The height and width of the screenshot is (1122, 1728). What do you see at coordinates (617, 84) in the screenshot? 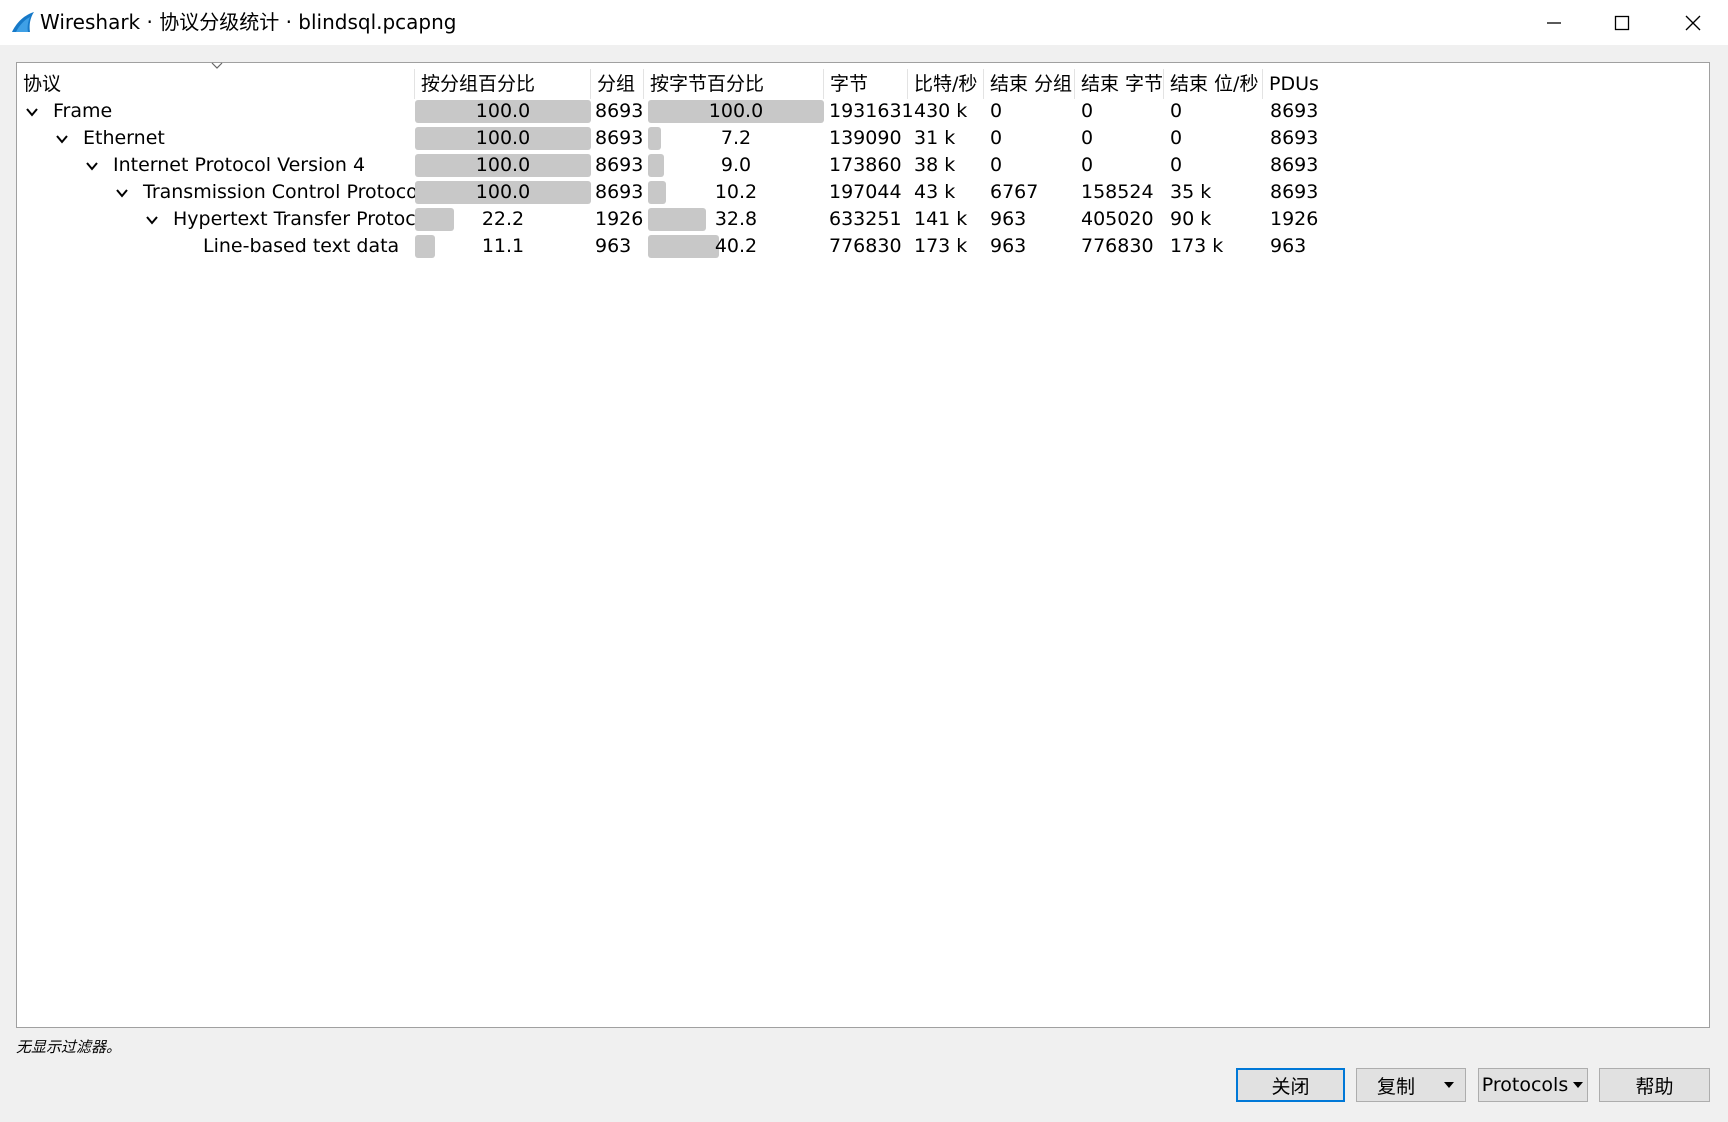
I see `column-header-packets: 分组` at bounding box center [617, 84].